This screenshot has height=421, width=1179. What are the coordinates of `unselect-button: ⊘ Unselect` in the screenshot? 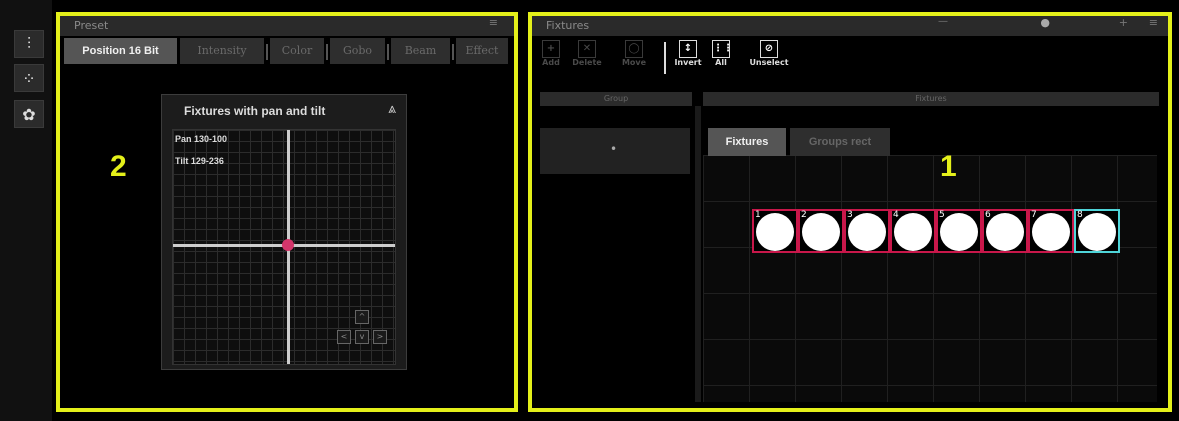 It's located at (769, 53).